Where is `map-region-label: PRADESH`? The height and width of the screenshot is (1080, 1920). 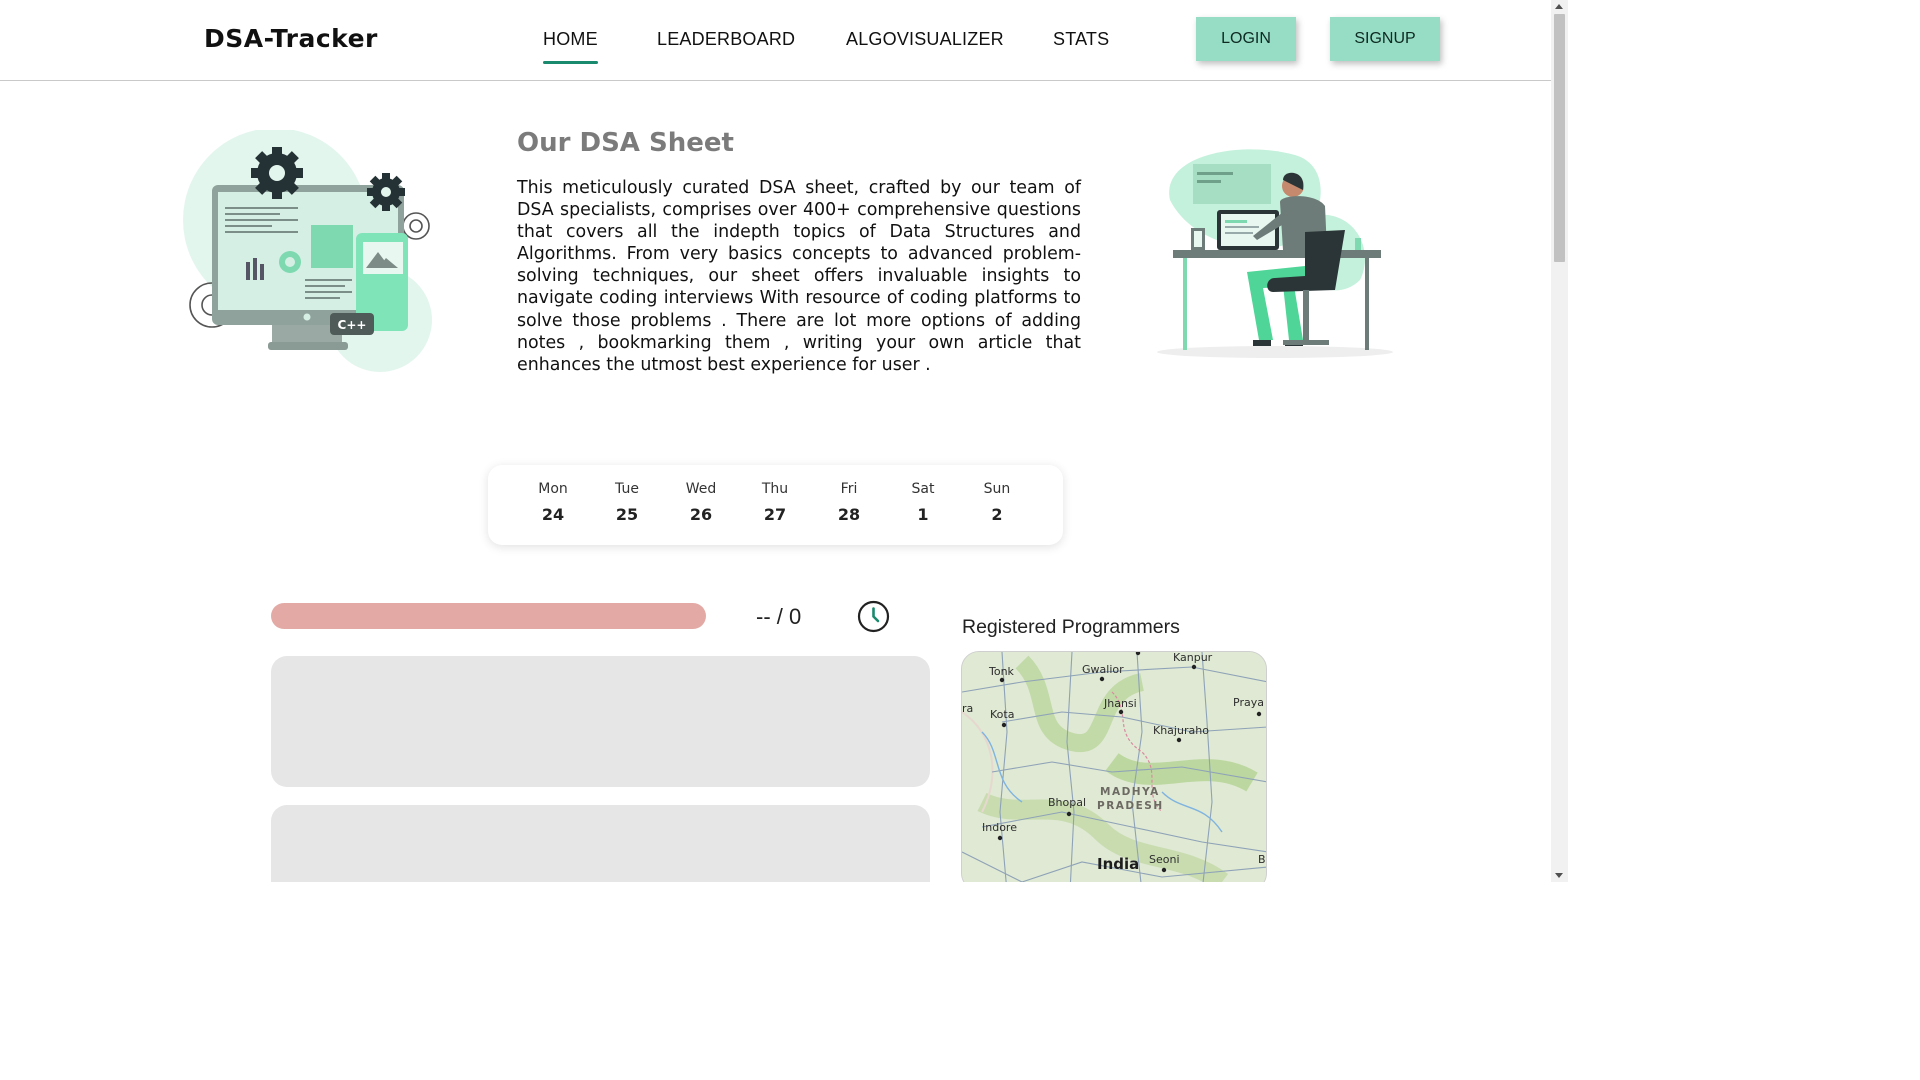
map-region-label: PRADESH is located at coordinates (1130, 806).